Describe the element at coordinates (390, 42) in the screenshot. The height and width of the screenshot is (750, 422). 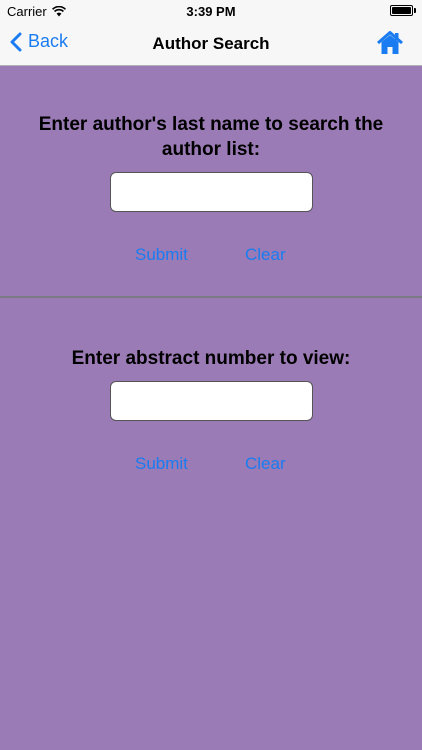
I see `home-icon` at that location.